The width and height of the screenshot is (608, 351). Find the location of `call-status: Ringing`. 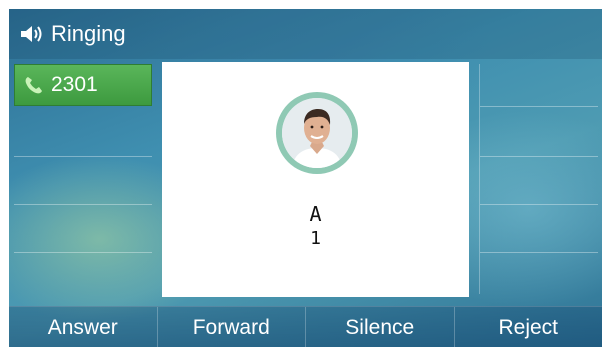

call-status: Ringing is located at coordinates (72, 34).